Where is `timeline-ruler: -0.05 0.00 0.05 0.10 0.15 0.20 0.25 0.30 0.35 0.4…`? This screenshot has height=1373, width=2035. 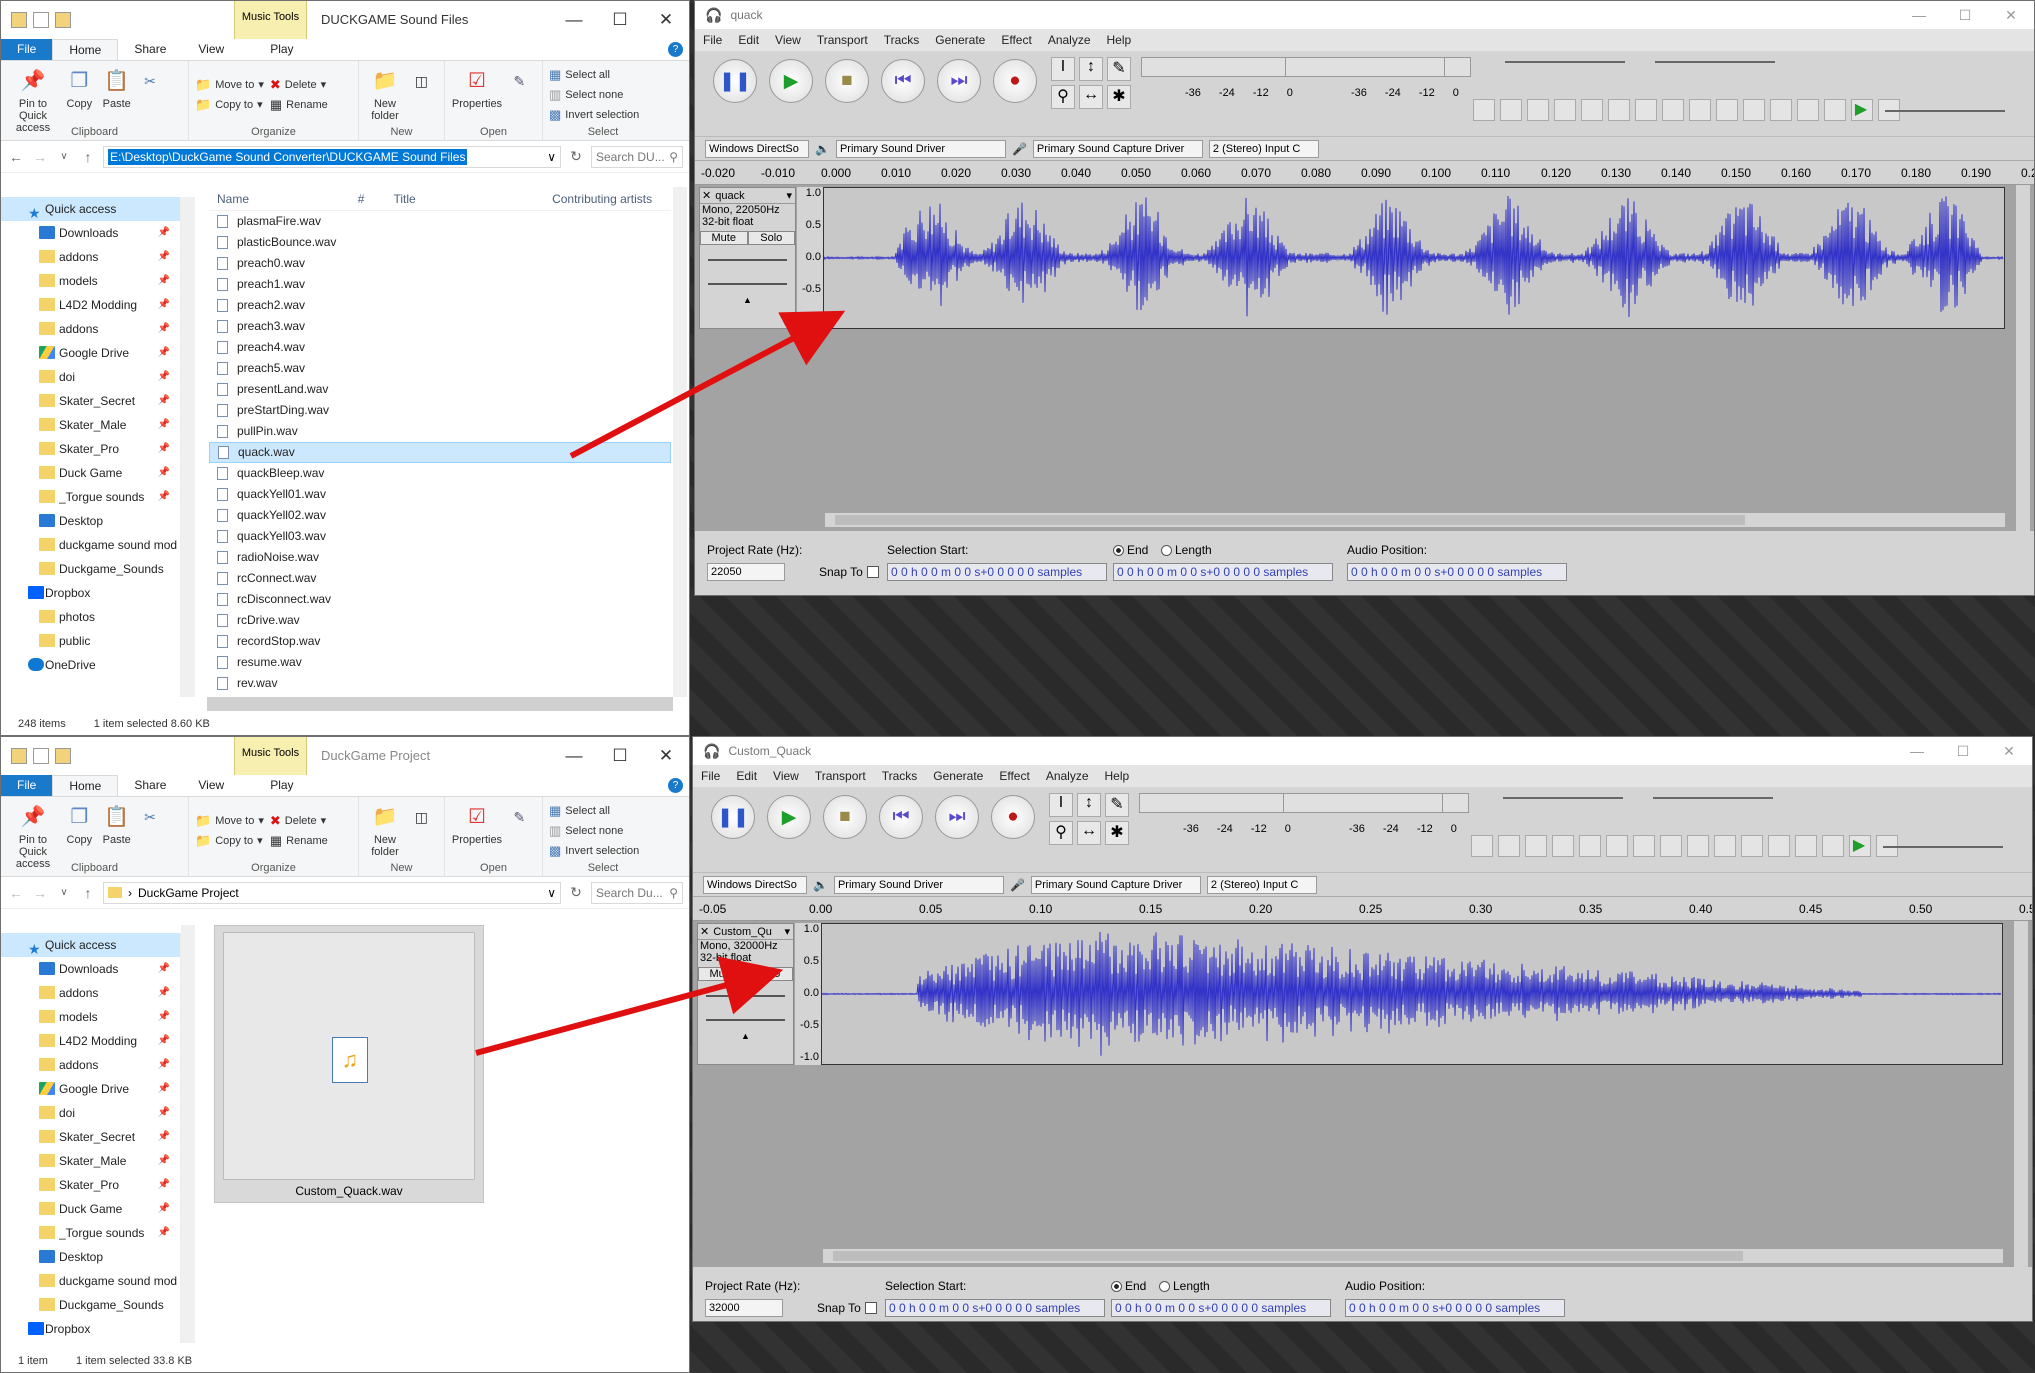 timeline-ruler: -0.05 0.00 0.05 0.10 0.15 0.20 0.25 0.30 0.35 0.4… is located at coordinates (1362, 909).